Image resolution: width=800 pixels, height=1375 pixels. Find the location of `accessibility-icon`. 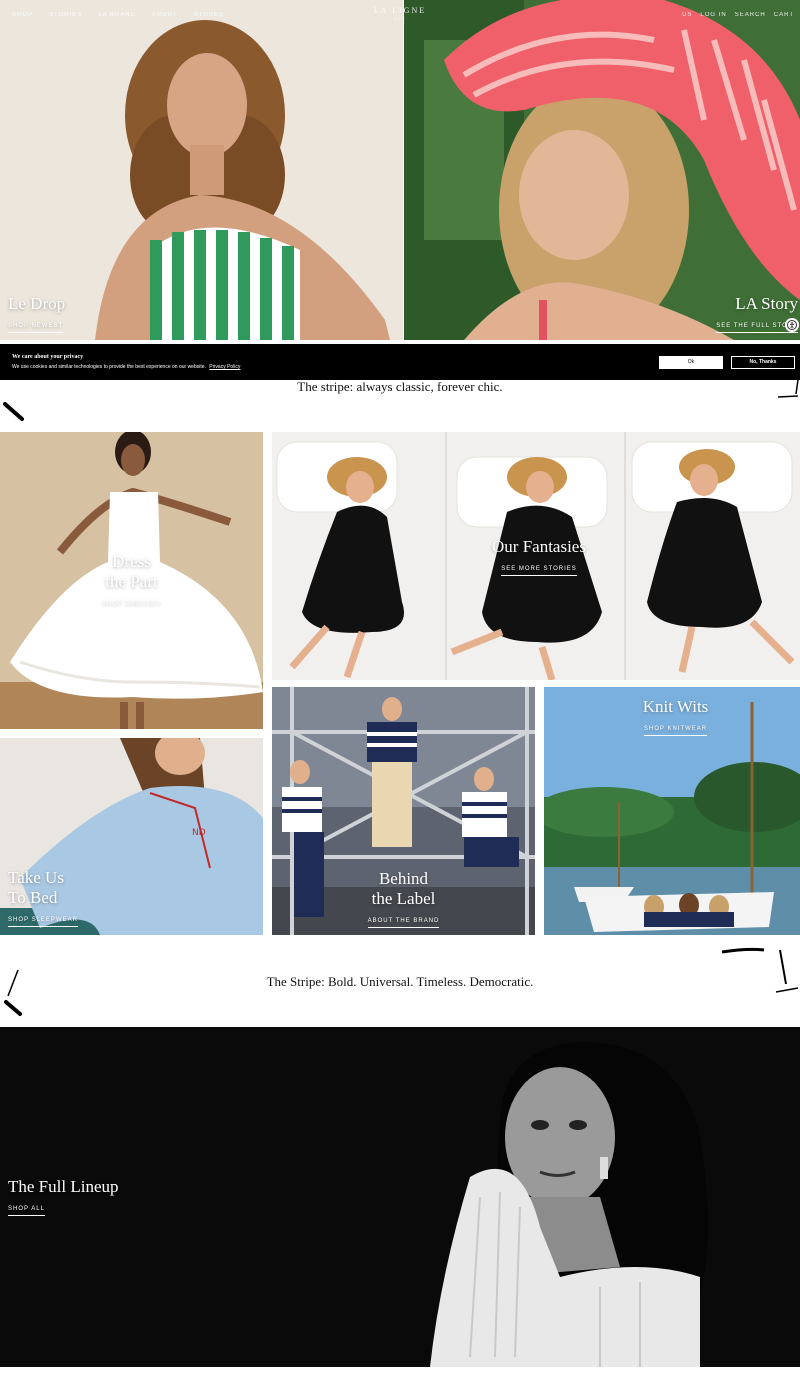

accessibility-icon is located at coordinates (792, 325).